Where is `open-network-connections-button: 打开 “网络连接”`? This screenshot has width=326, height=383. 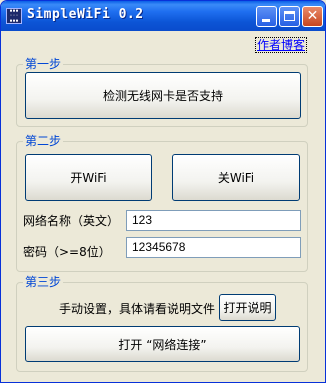 open-network-connections-button: 打开 “网络连接” is located at coordinates (162, 344).